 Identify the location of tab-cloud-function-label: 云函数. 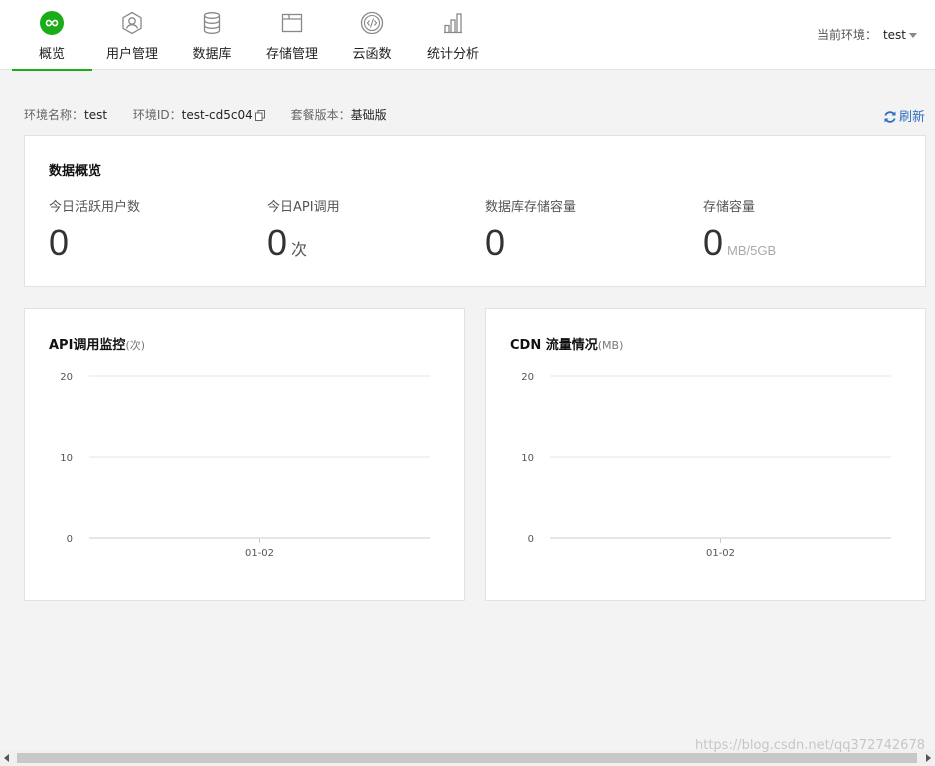
(372, 54).